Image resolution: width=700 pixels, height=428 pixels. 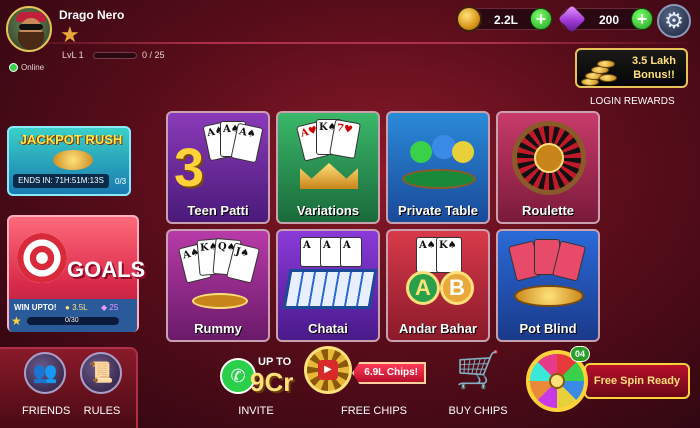 I want to click on jackpot-rush-card: JACKPOT RUSH ENDS IN: 71H:51M:13S 0/3, so click(x=69, y=161).